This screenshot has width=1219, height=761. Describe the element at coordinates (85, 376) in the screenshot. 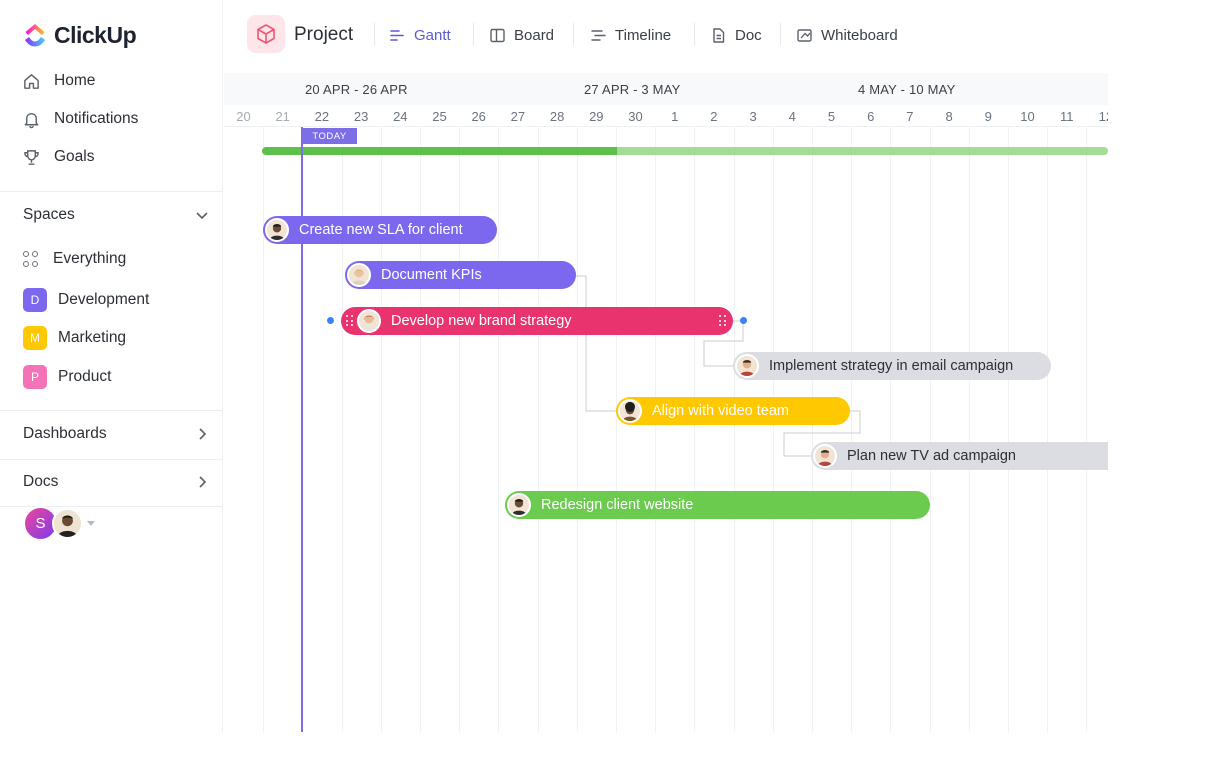

I see `space-label: Product` at that location.